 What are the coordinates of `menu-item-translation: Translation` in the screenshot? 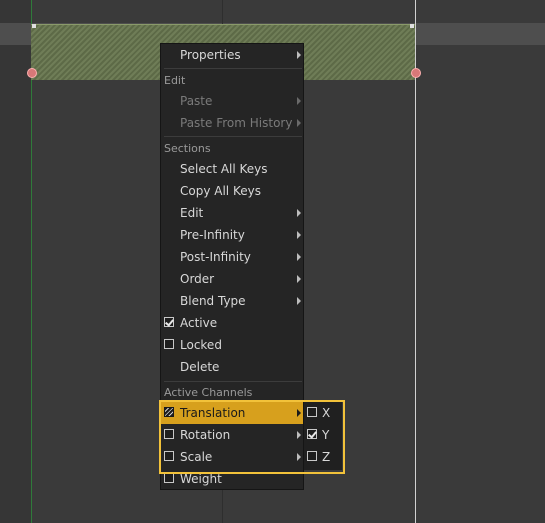 It's located at (232, 413).